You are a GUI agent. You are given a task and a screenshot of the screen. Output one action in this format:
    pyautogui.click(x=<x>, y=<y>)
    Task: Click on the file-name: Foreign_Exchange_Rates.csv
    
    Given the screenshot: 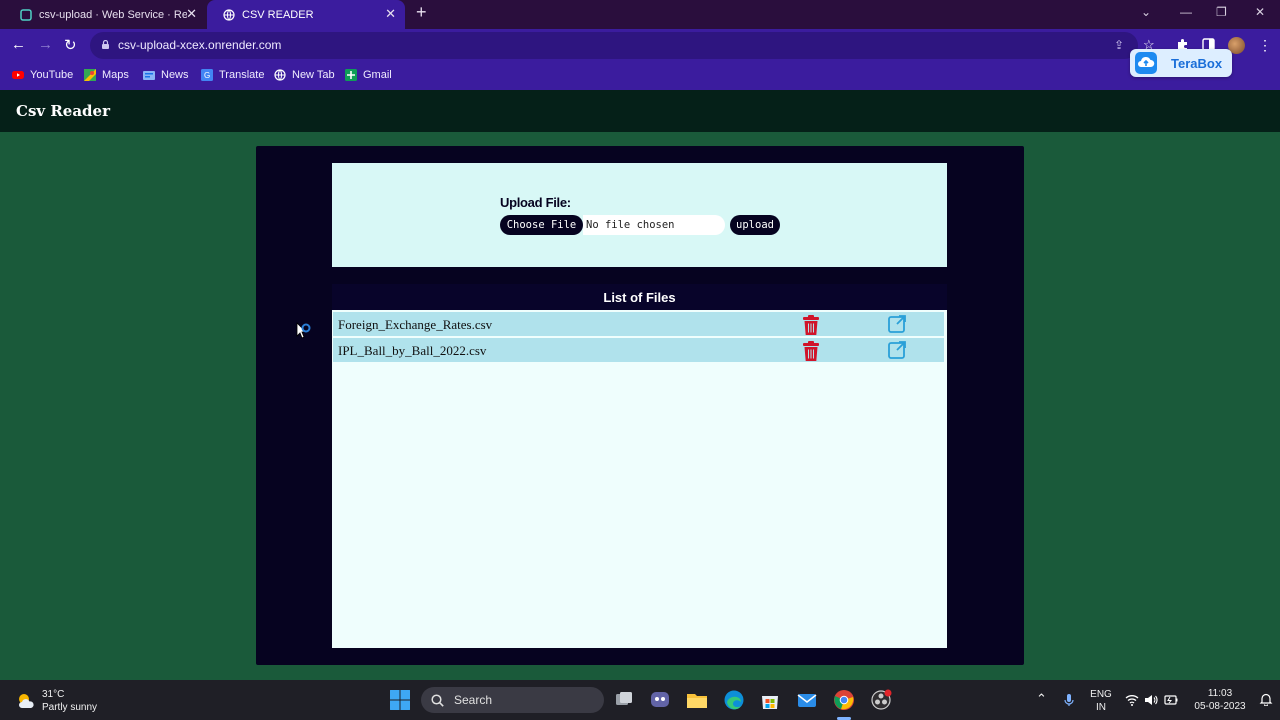 What is the action you would take?
    pyautogui.click(x=415, y=324)
    